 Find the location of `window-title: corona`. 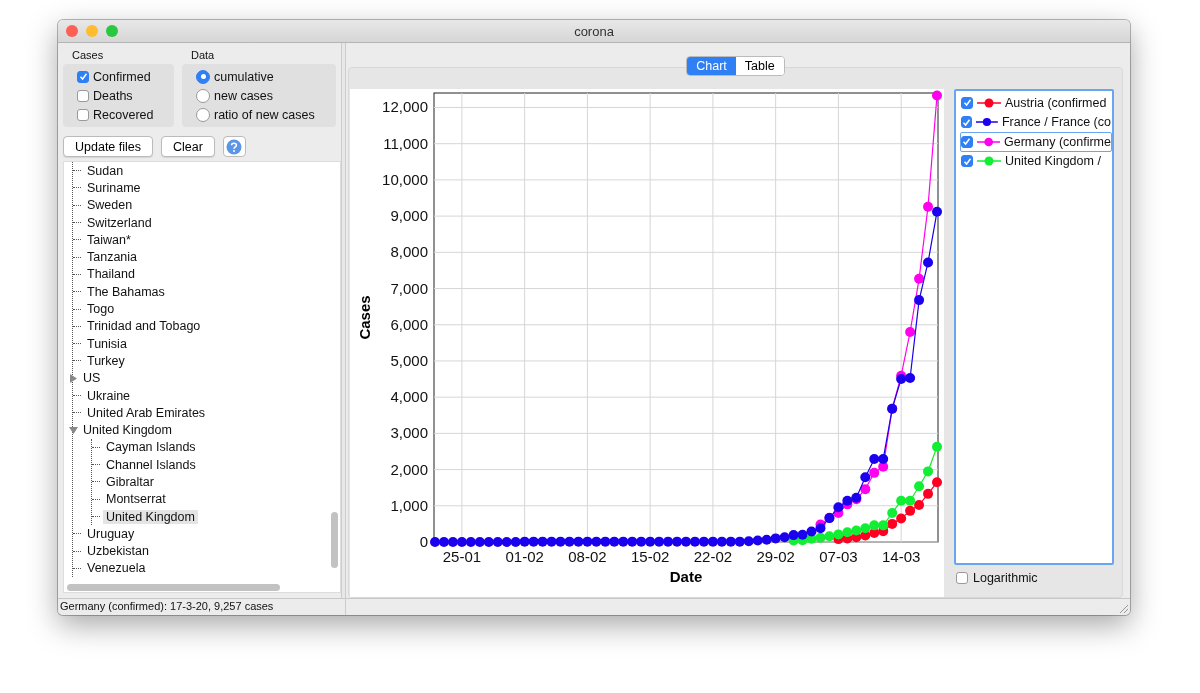

window-title: corona is located at coordinates (594, 31).